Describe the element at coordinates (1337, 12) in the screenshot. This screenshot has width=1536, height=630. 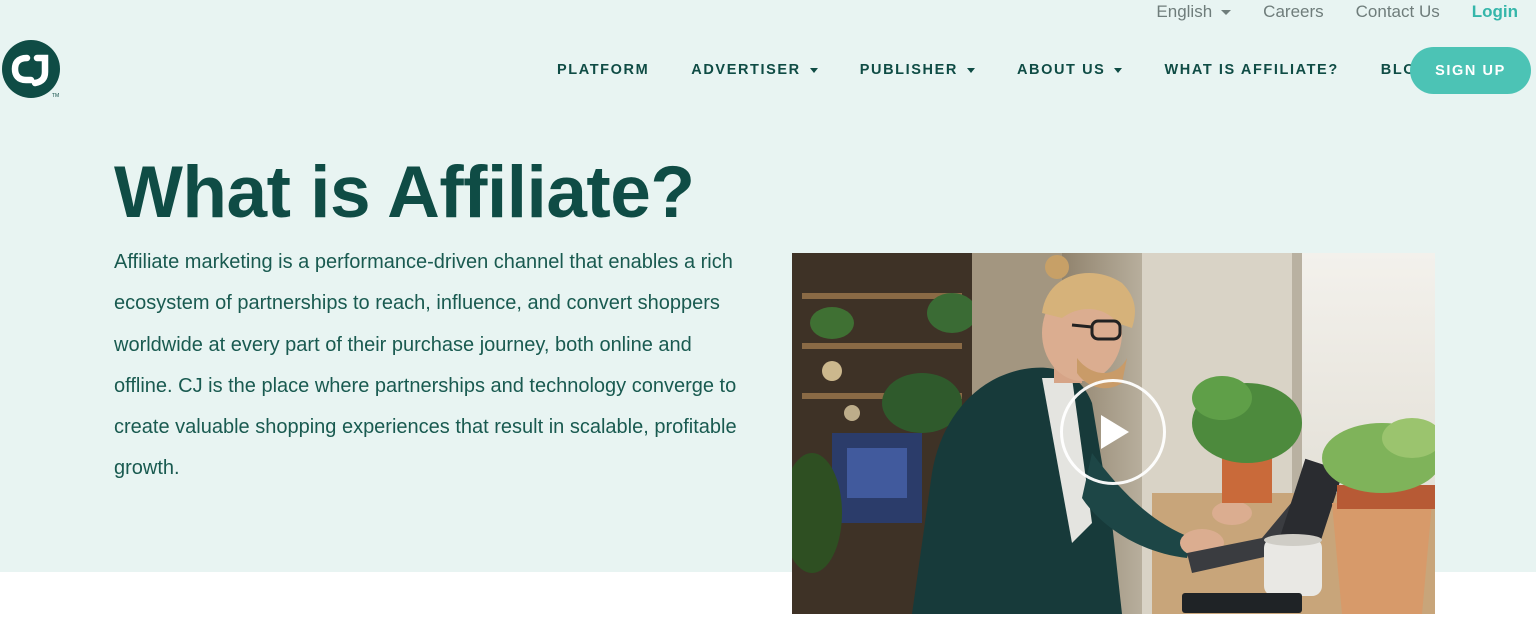
I see `utility-nav: English Careers Contact Us Login` at that location.